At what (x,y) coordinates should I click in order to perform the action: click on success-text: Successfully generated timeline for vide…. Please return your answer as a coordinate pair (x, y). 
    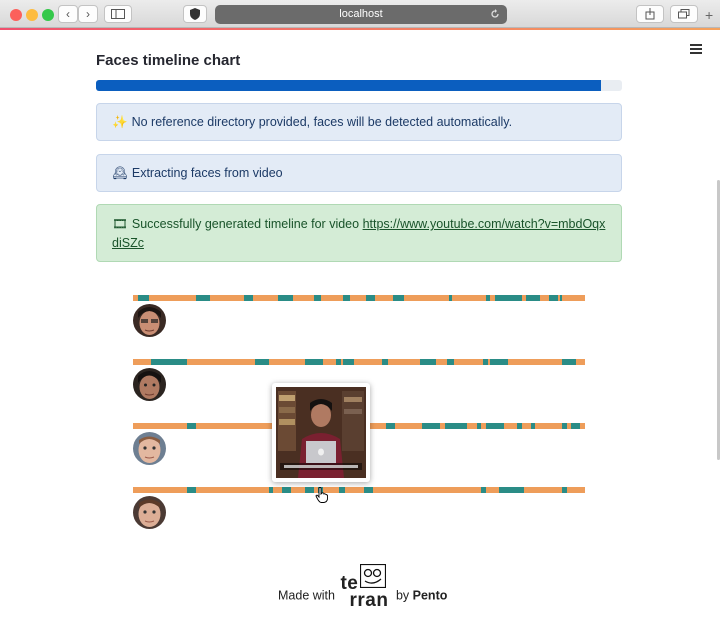
    Looking at the image, I should click on (247, 224).